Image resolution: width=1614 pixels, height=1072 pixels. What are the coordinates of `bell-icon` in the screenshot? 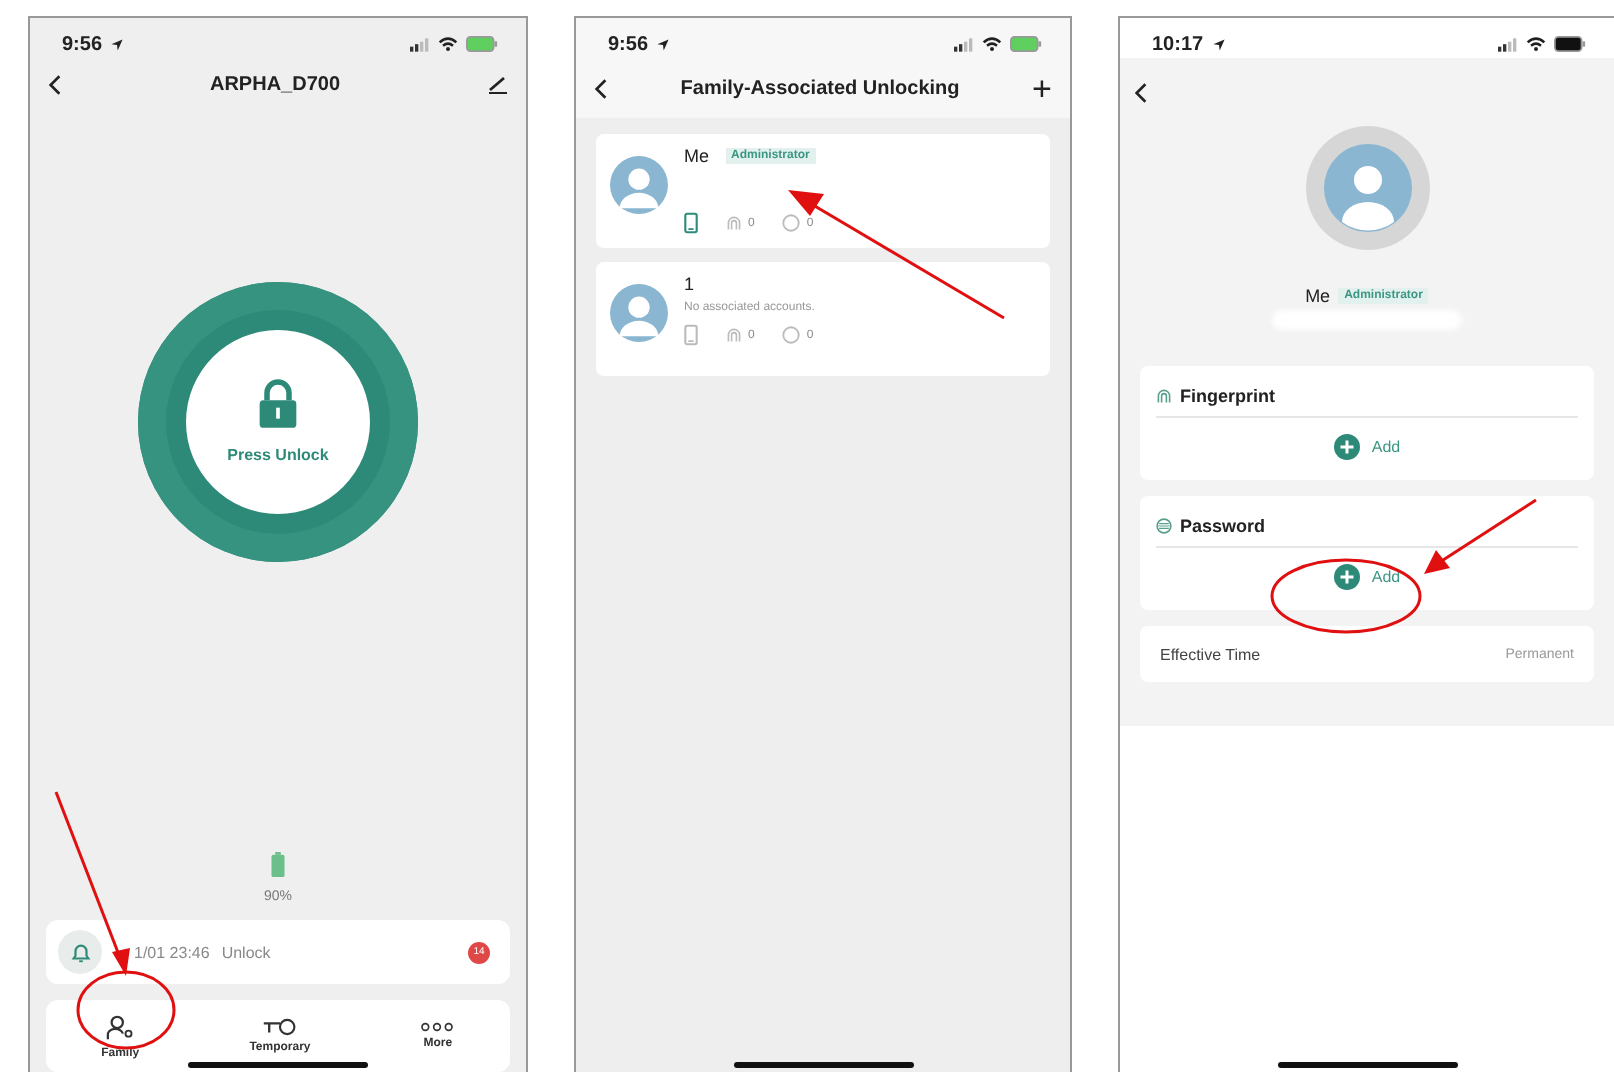 It's located at (80, 952).